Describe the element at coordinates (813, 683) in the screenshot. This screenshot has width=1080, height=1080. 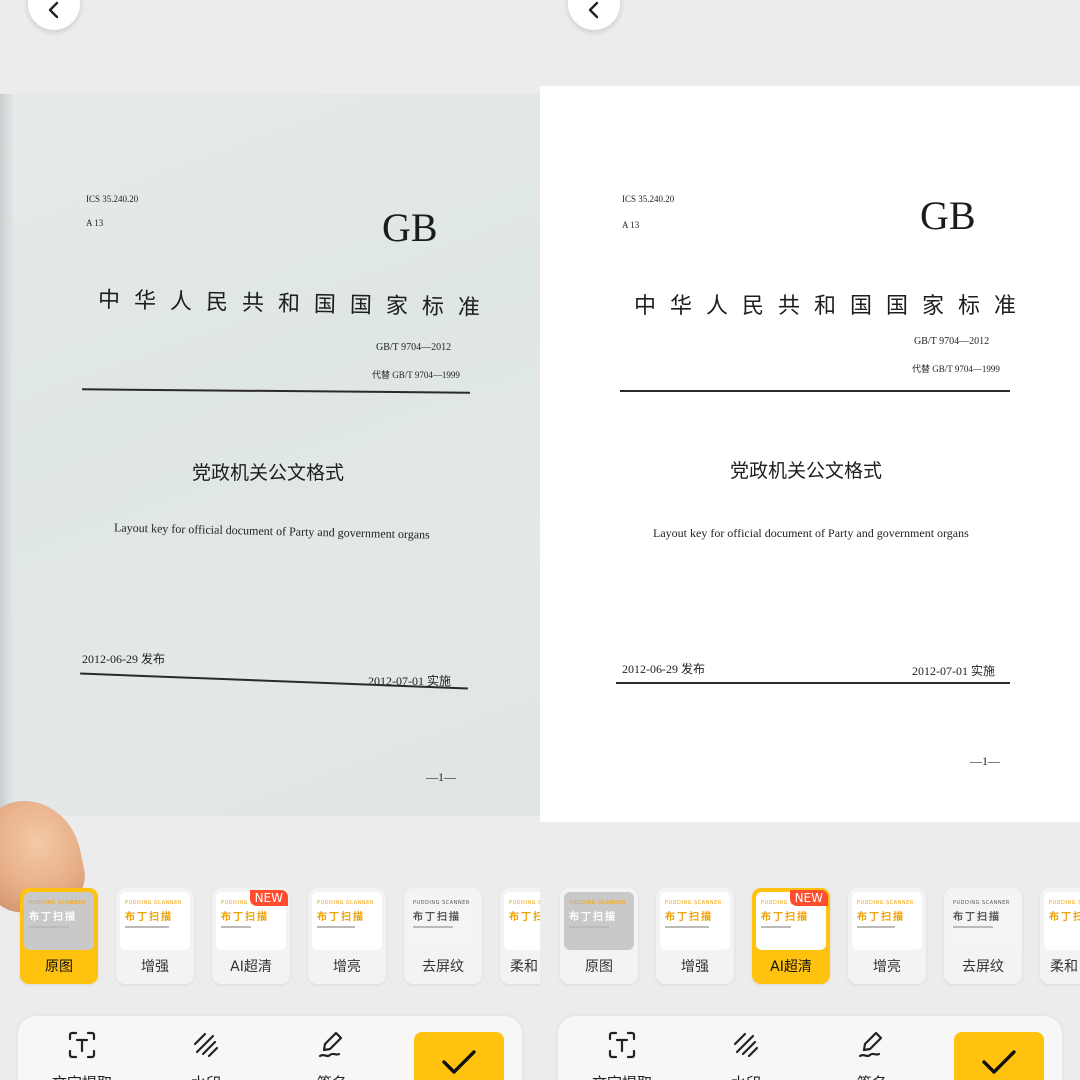
I see `footer-rule` at that location.